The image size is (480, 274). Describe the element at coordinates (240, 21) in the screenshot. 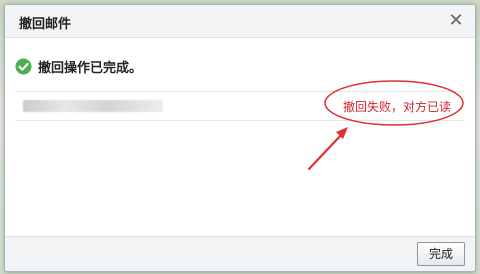

I see `dialog-titlebar: 撤回邮件 ✕` at that location.